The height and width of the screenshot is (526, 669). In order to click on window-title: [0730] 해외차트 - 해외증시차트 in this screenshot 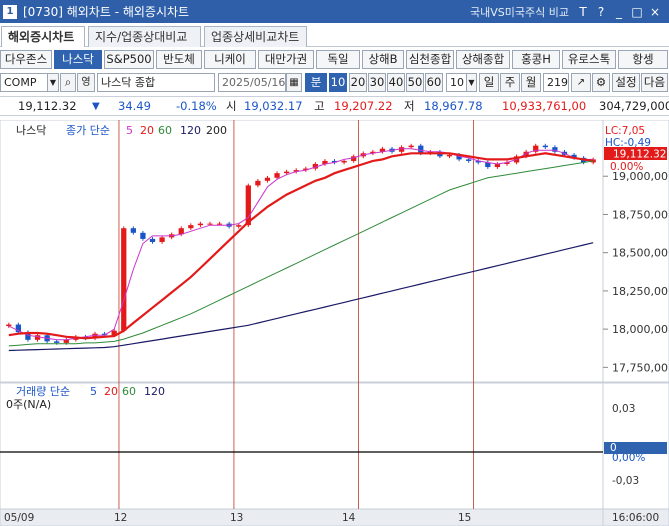, I will do `click(106, 12)`.